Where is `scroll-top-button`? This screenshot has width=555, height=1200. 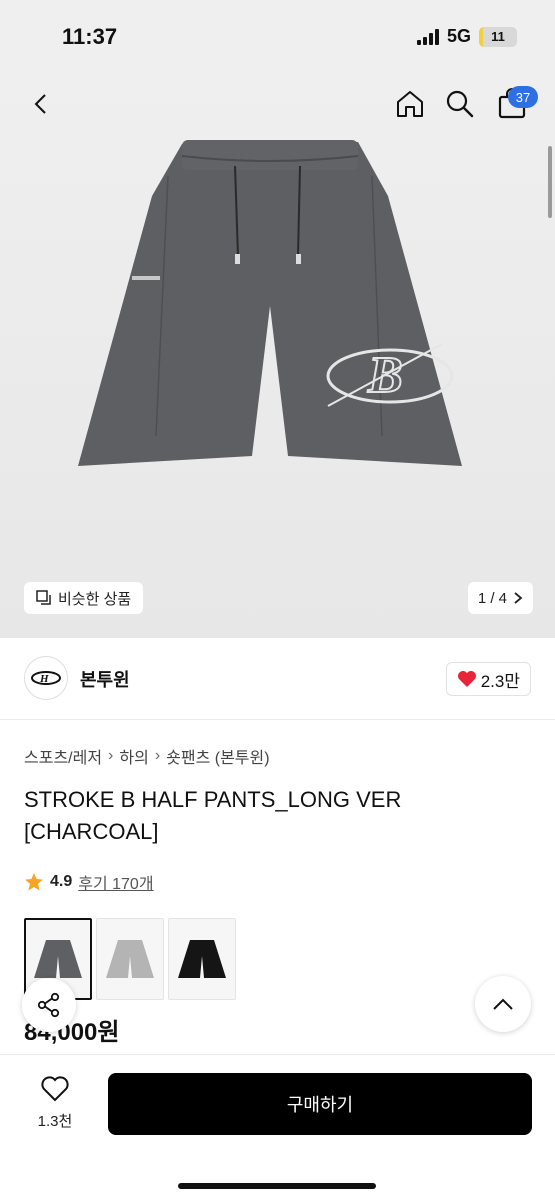 scroll-top-button is located at coordinates (503, 1004).